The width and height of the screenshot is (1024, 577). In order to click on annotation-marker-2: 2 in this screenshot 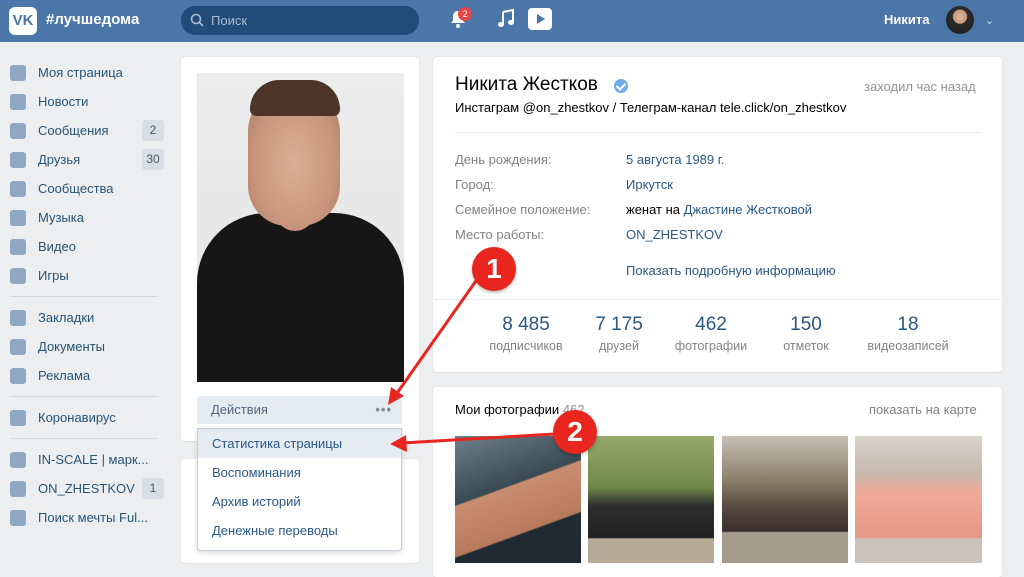, I will do `click(575, 432)`.